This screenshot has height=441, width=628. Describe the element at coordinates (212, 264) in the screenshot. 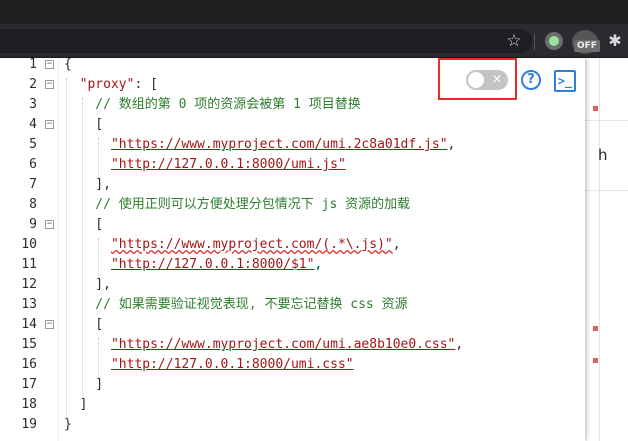

I see `code-token: "http://127.0.0.1:8000/$1"` at that location.